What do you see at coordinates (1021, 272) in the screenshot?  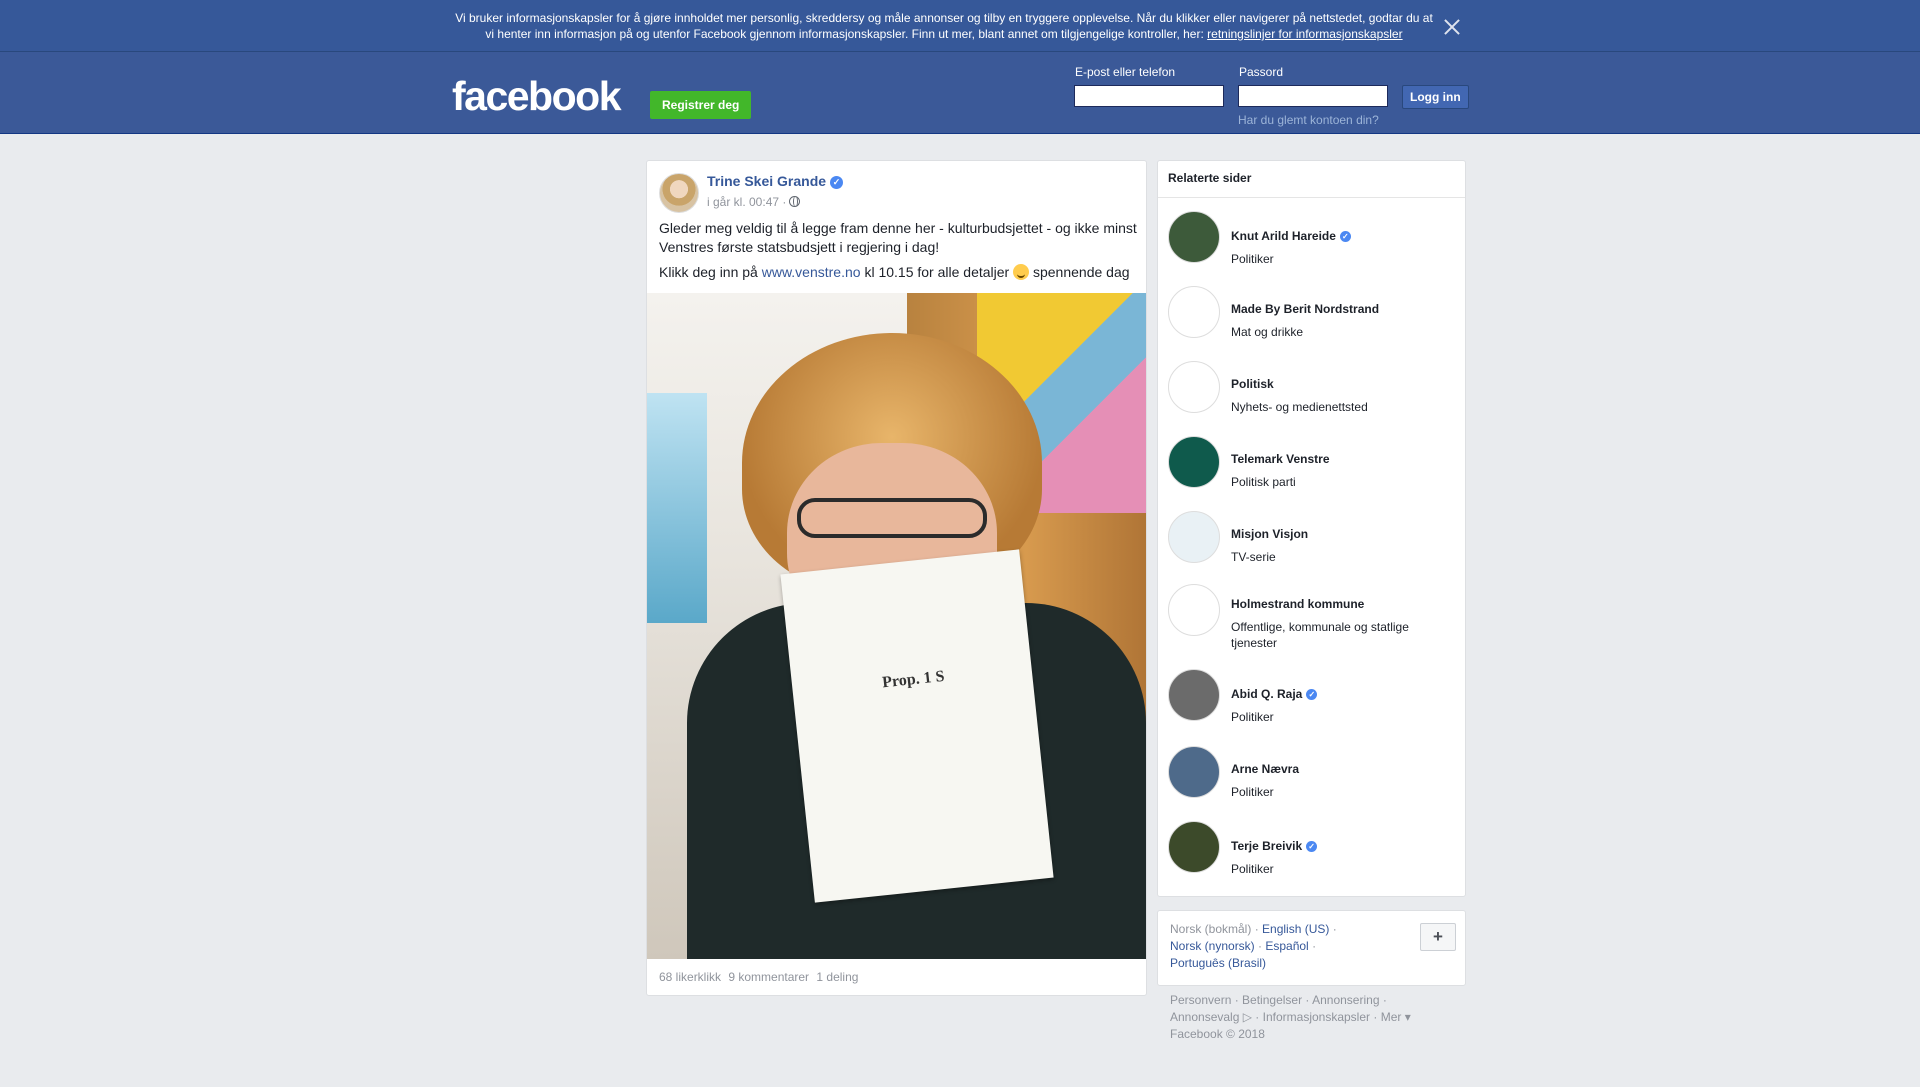 I see `smile-emoji-icon` at bounding box center [1021, 272].